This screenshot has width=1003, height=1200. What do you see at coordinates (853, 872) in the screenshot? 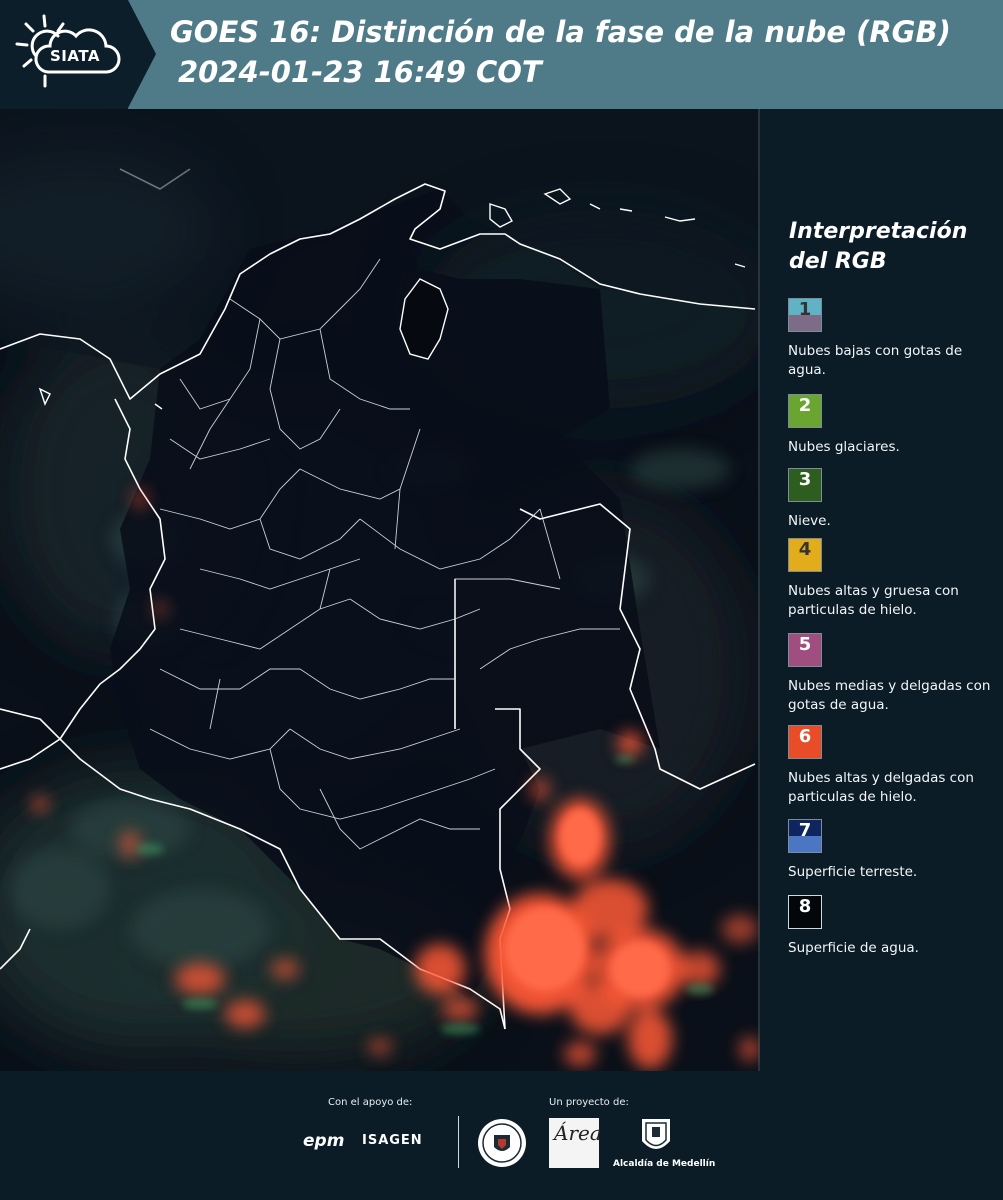
I see `legend-label: Superficie terreste.` at bounding box center [853, 872].